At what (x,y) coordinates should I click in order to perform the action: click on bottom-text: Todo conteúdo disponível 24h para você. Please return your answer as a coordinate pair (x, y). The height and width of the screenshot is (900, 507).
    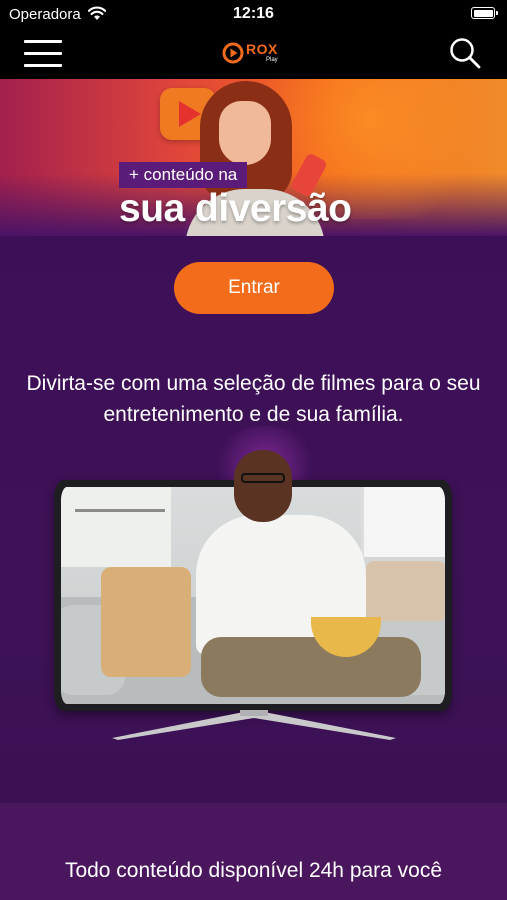
    Looking at the image, I should click on (253, 870).